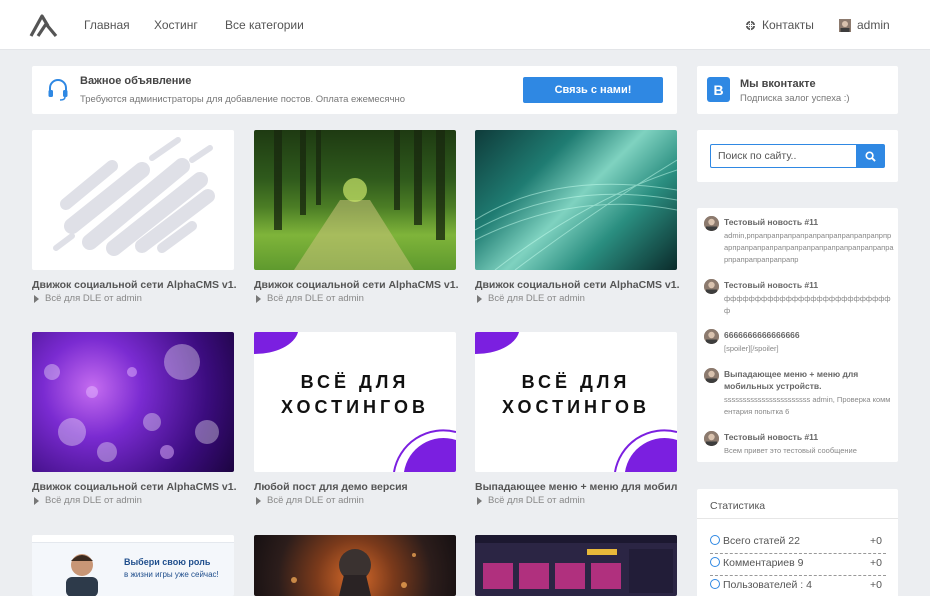 Image resolution: width=930 pixels, height=596 pixels. I want to click on site-logo, so click(44, 25).